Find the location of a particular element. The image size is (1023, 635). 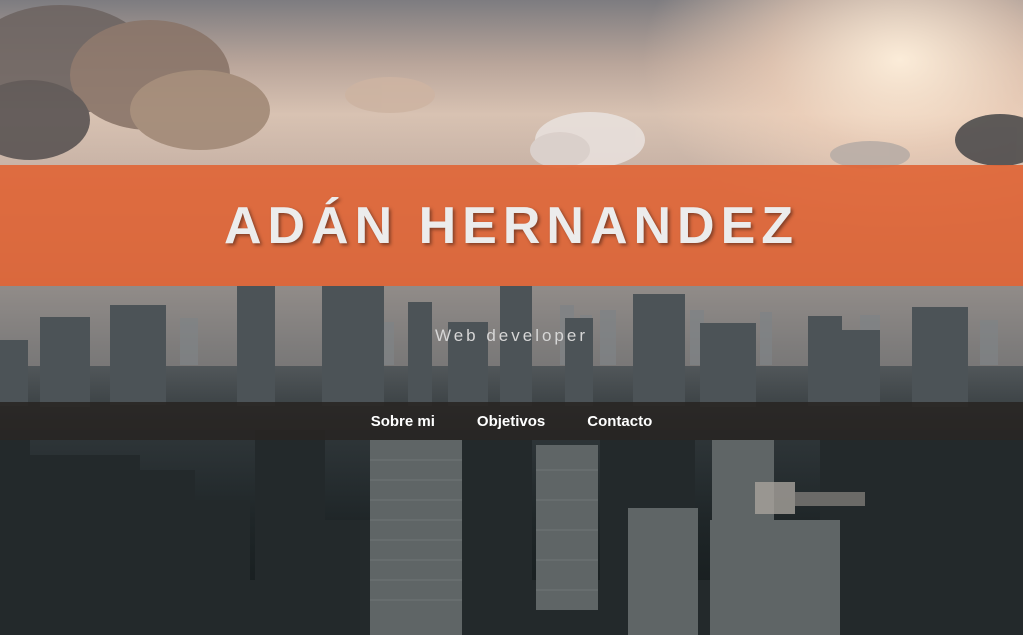

main-navigation: Sobre mi Objetivos Contacto is located at coordinates (511, 421).